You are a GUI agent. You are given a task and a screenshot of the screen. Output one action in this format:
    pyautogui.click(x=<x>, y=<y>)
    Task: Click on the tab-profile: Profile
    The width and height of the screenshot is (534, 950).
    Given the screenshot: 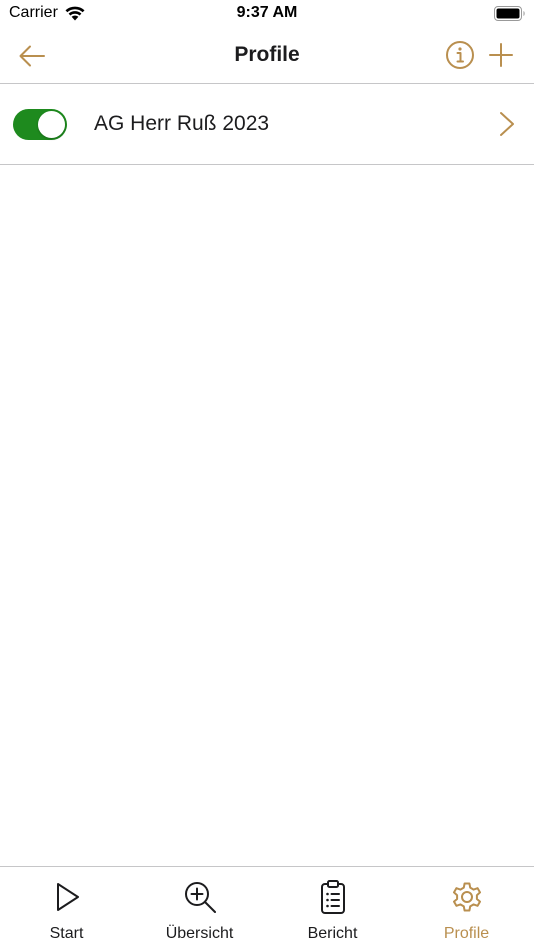 What is the action you would take?
    pyautogui.click(x=466, y=908)
    